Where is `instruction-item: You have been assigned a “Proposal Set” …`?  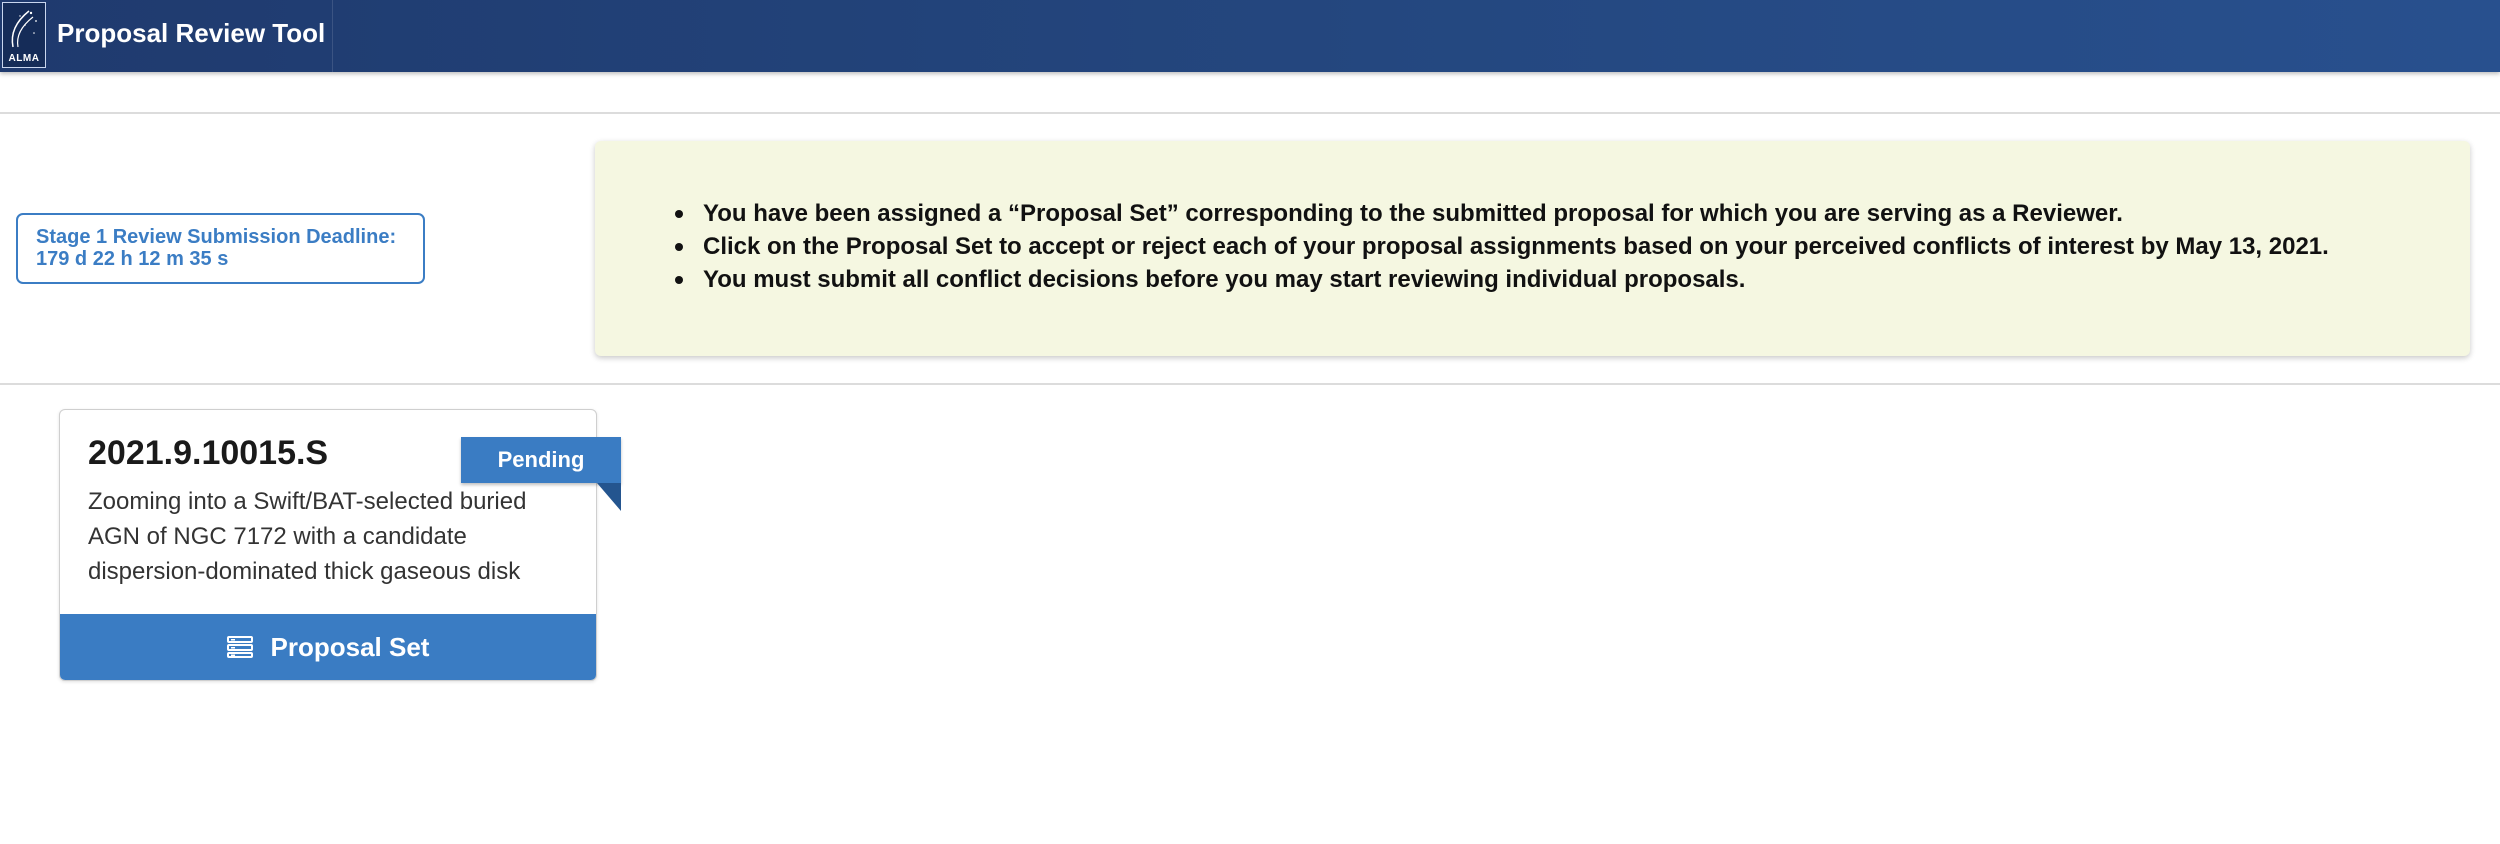
instruction-item: You have been assigned a “Proposal Set” … is located at coordinates (1502, 213).